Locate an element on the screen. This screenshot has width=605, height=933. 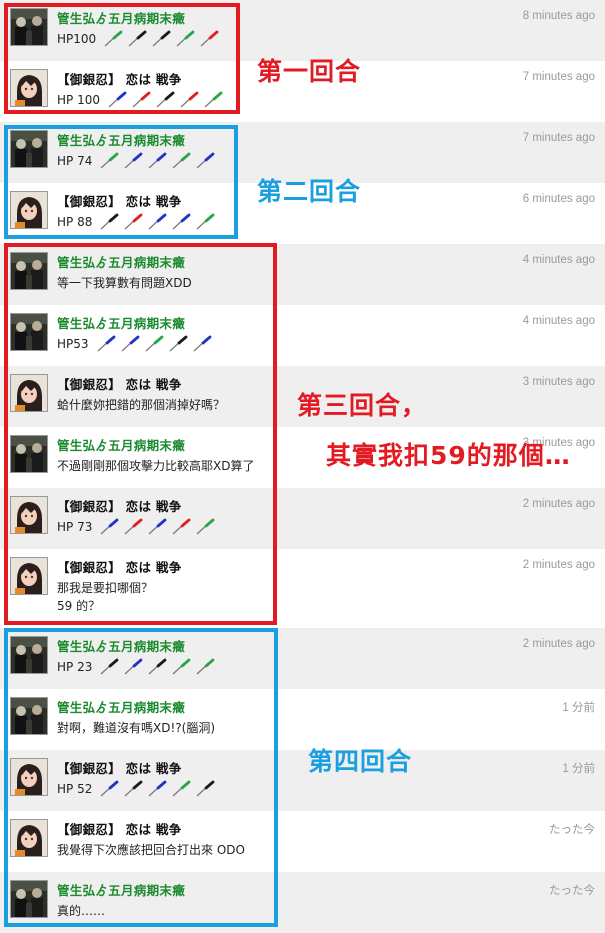
round1-label: 第一回合 is located at coordinates (309, 71).